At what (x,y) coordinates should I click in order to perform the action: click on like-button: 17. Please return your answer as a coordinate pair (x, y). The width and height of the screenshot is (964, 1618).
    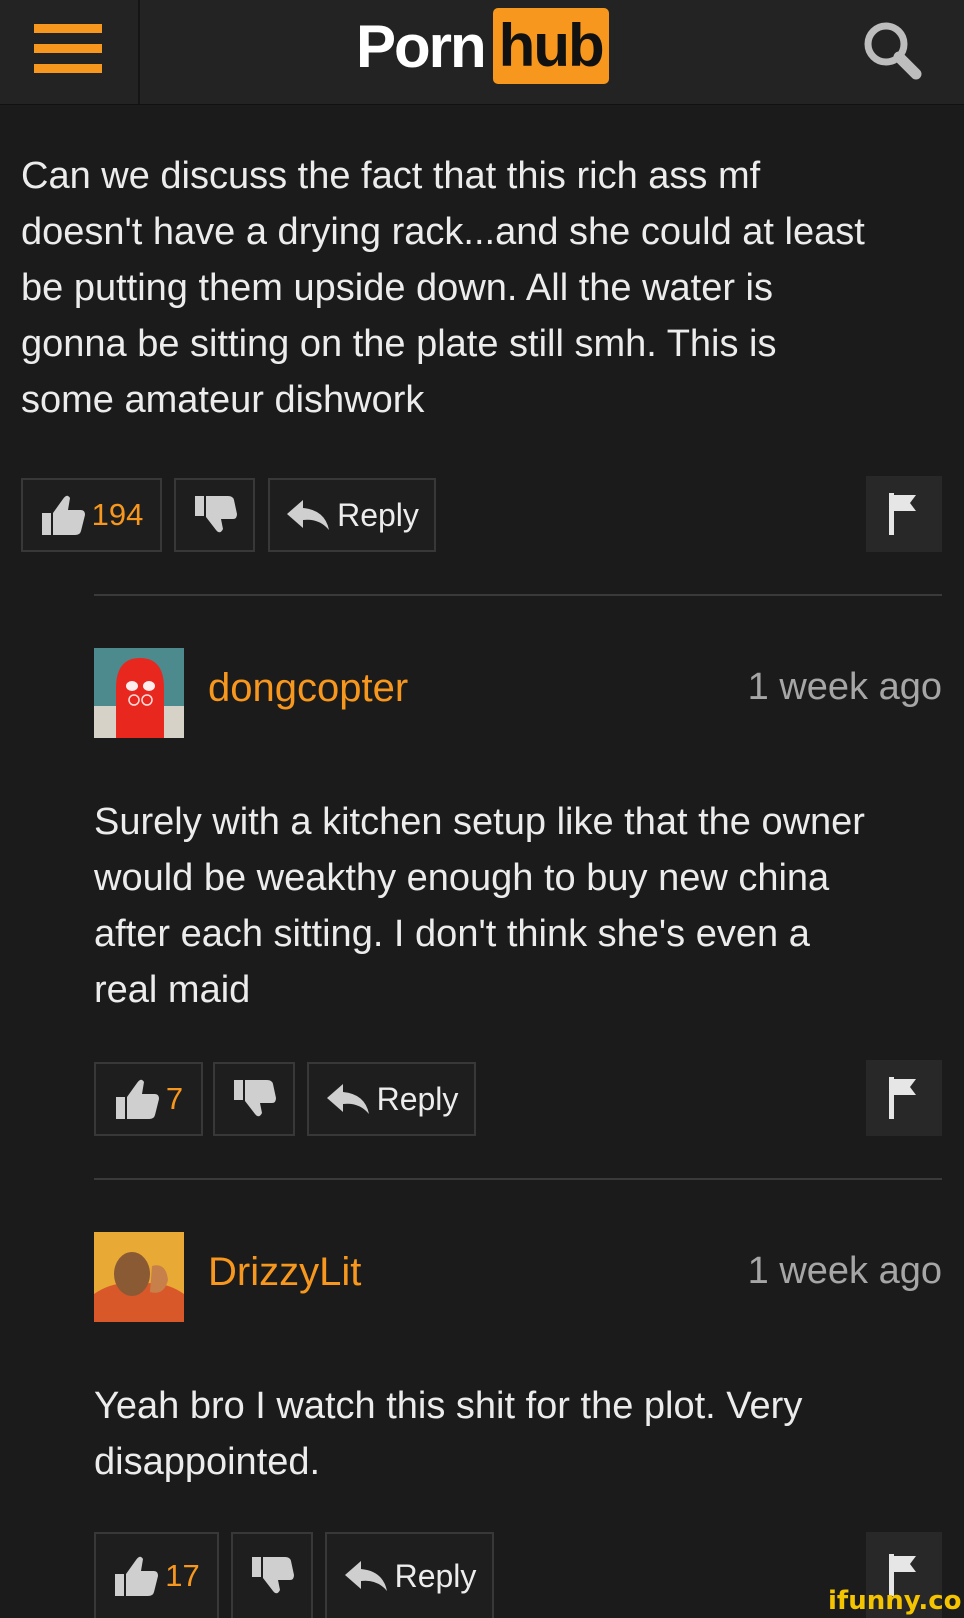
    Looking at the image, I should click on (156, 1575).